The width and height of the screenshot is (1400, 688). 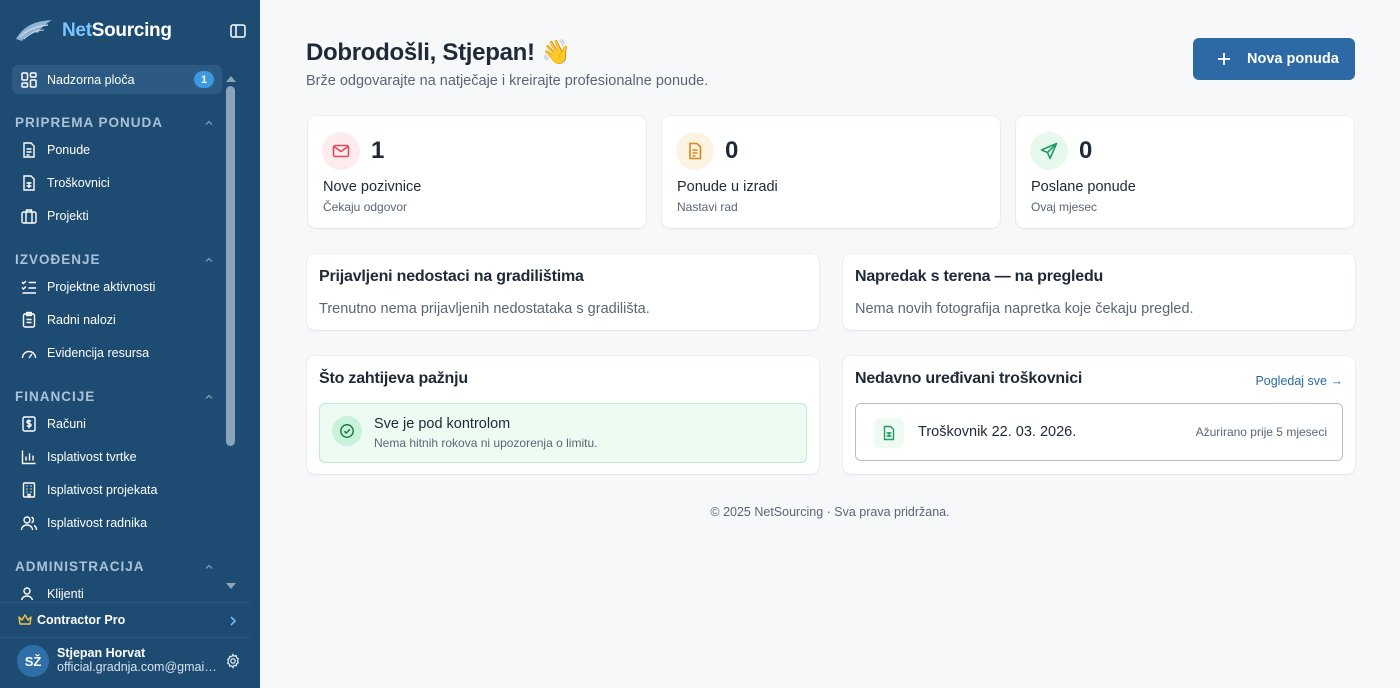 What do you see at coordinates (29, 320) in the screenshot?
I see `clipboard-icon` at bounding box center [29, 320].